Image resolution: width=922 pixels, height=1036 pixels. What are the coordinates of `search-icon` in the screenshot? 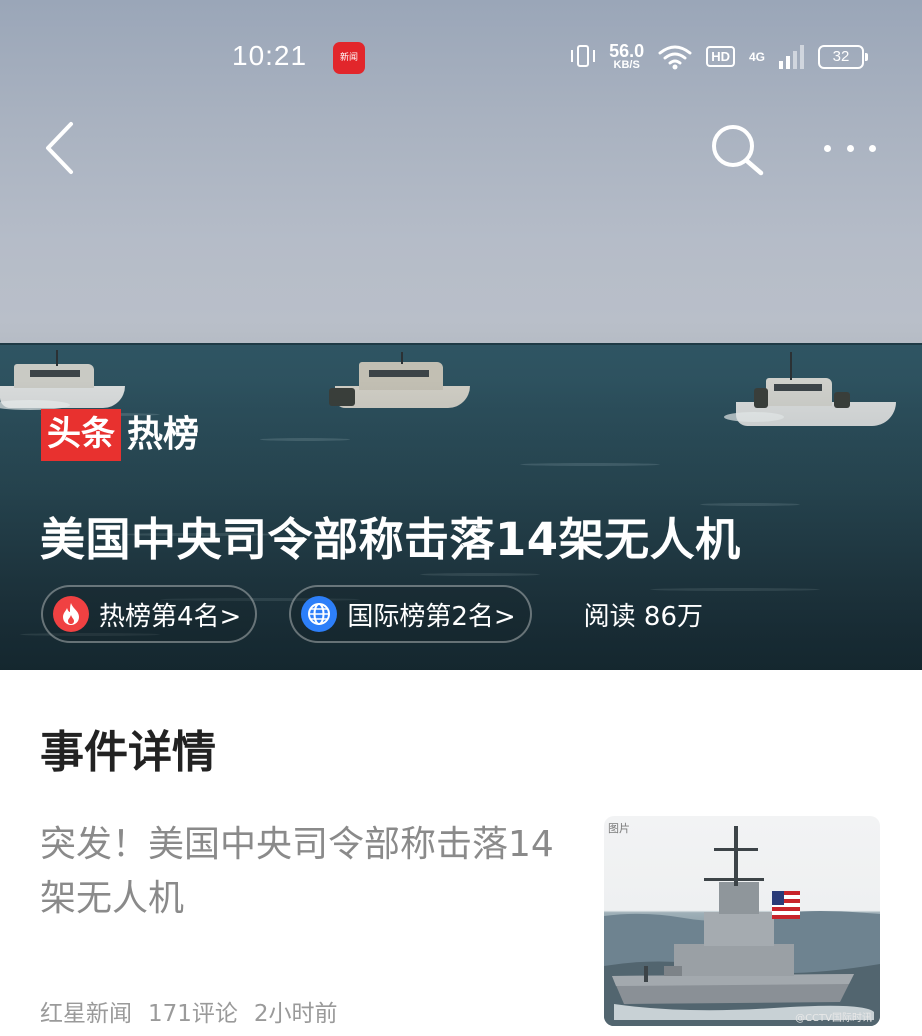 It's located at (738, 150).